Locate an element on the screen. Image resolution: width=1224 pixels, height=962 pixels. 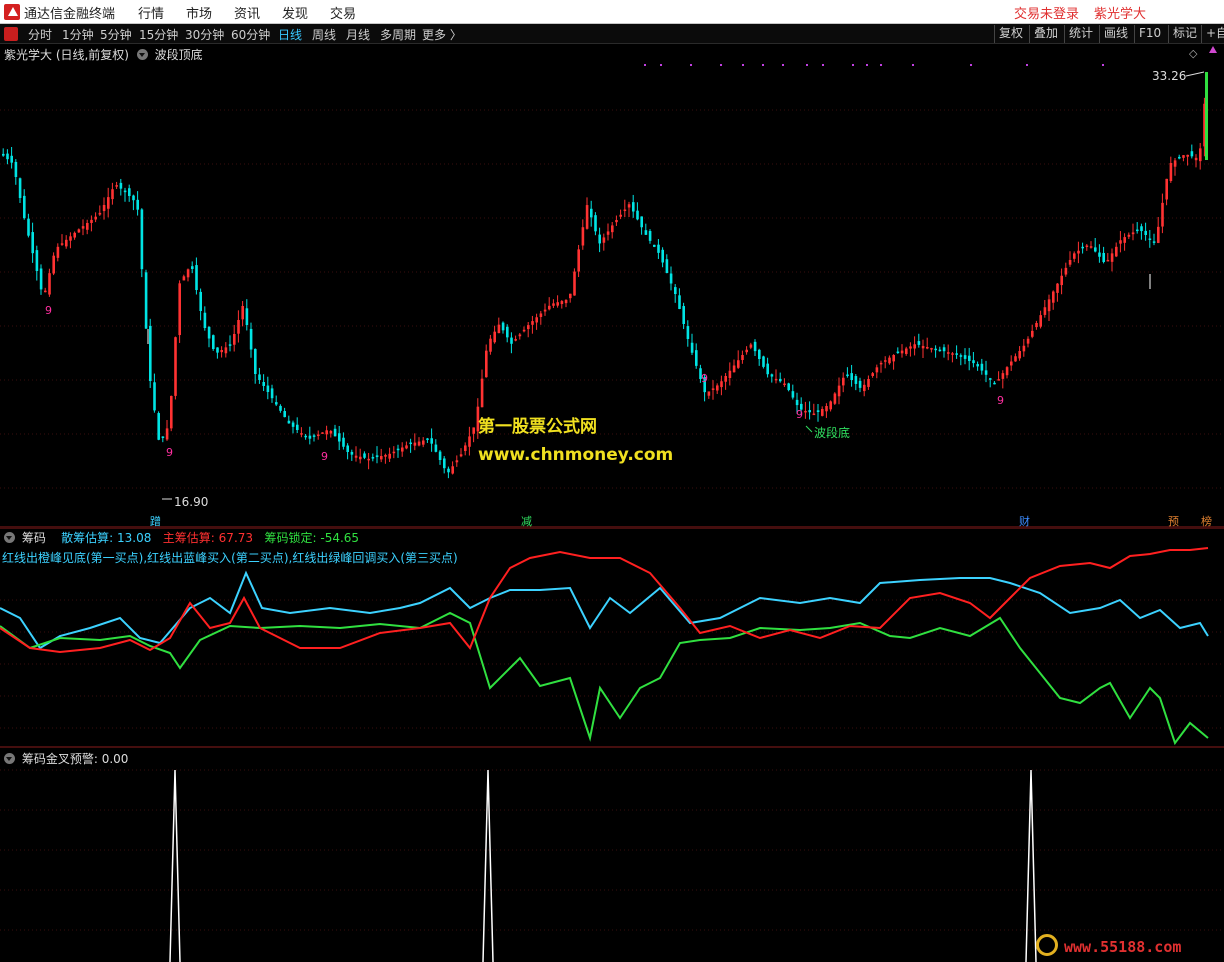
current-stock-name: 紫光学大 is located at coordinates (1120, 12).